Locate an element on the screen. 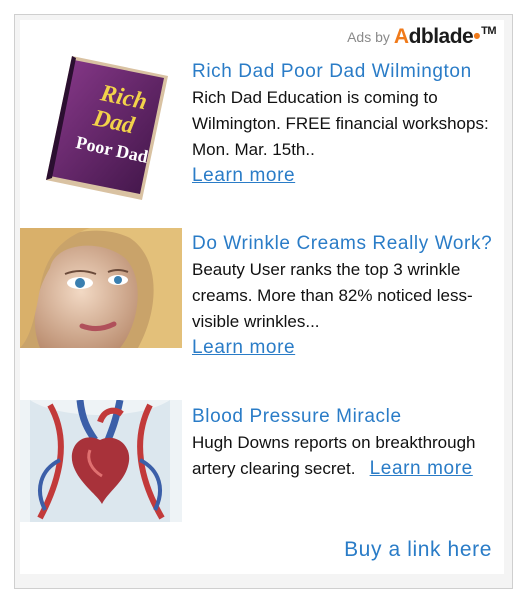 Image resolution: width=531 pixels, height=603 pixels. heart-arteries-image is located at coordinates (101, 460).